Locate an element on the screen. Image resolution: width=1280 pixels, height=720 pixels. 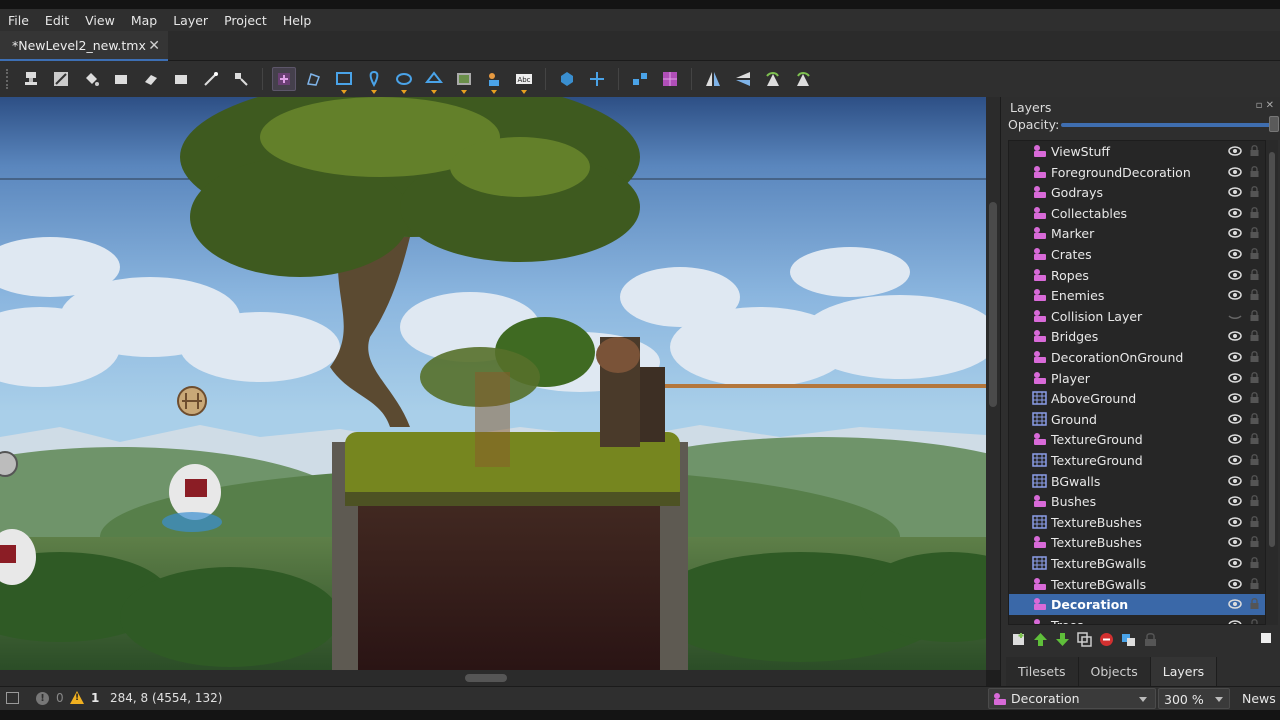
insert-text-tool-button: Abc is located at coordinates (524, 80).